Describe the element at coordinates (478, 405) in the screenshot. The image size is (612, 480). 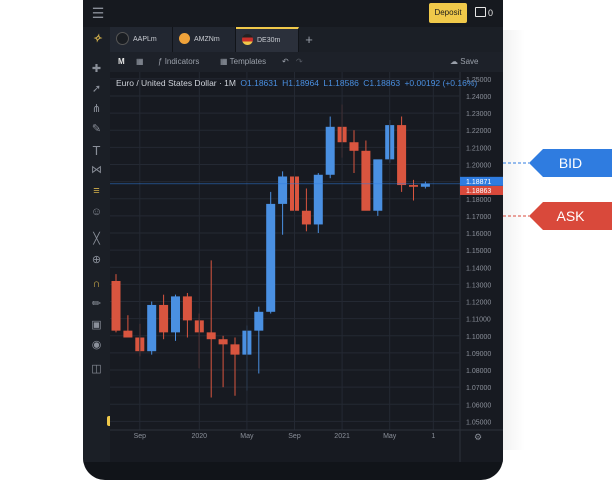
I see `y-tick-label: 1.06000` at that location.